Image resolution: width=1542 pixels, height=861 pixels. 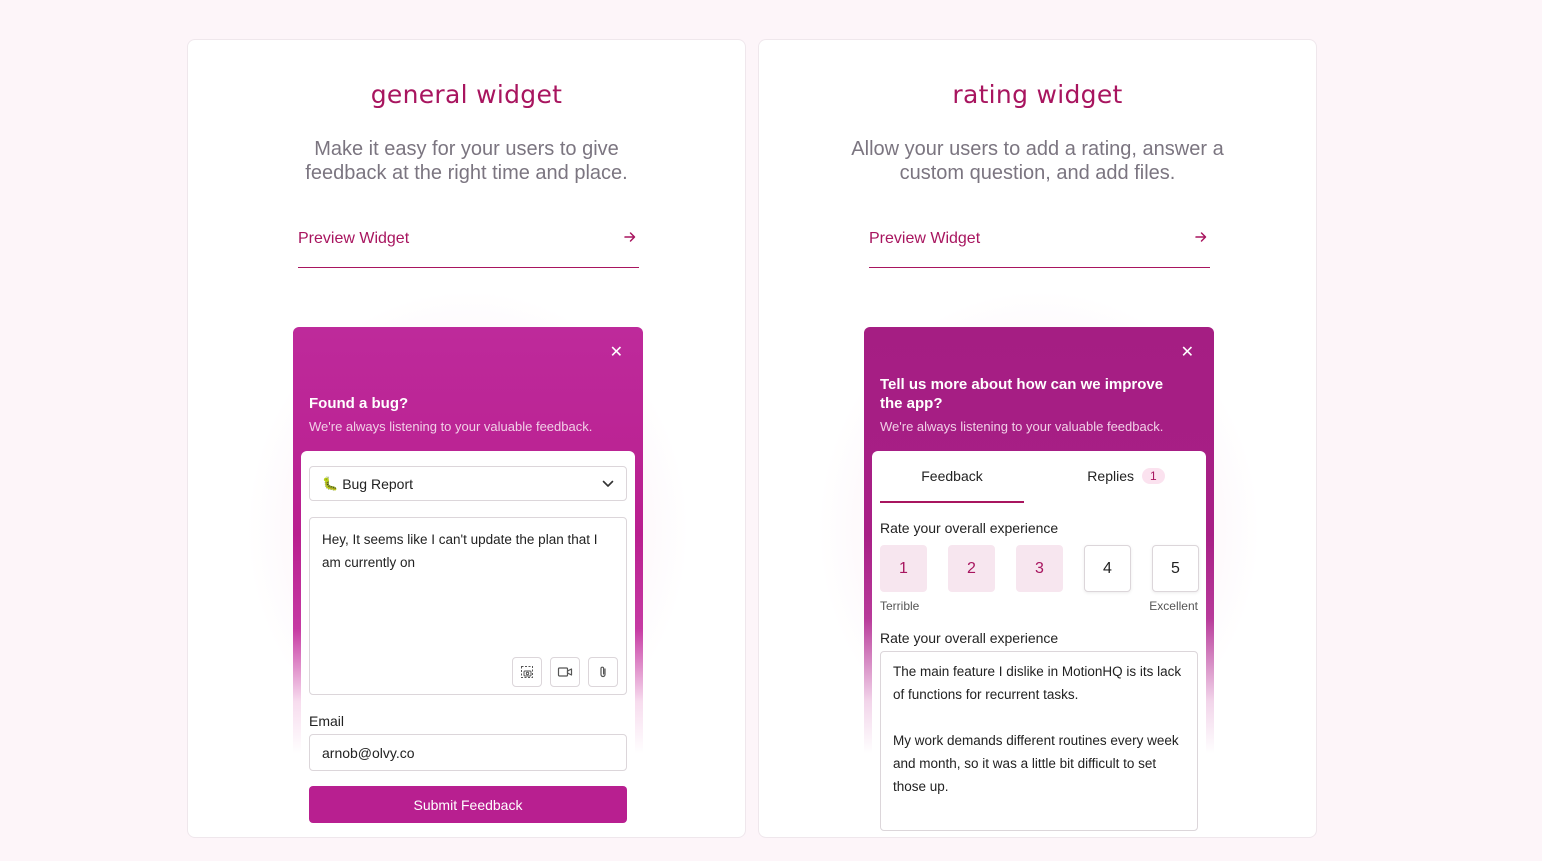 I want to click on rating-scale: 1 2 3 4 5, so click(x=1039, y=569).